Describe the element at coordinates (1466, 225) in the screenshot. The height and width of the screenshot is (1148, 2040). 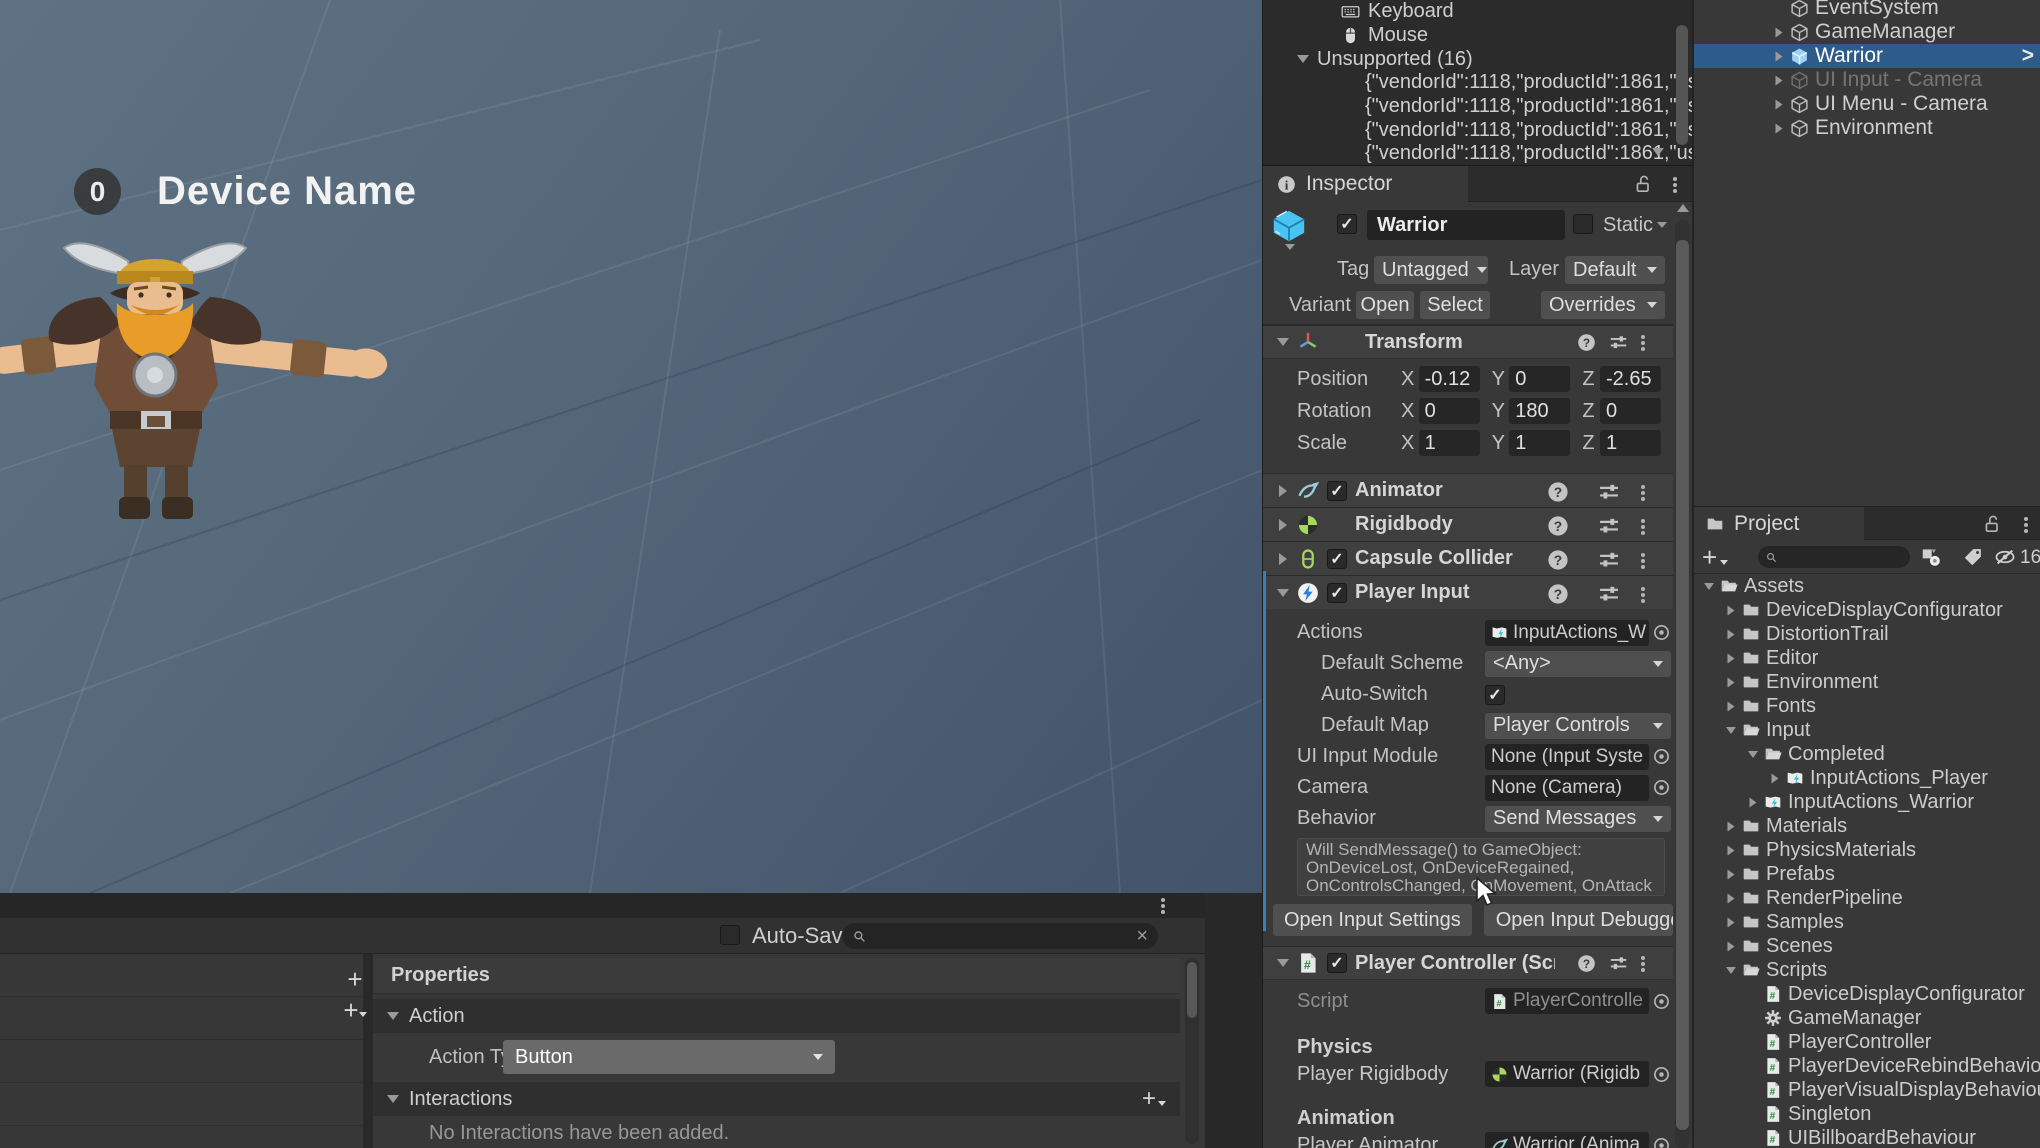
I see `gameobject-name-field: Warrior` at that location.